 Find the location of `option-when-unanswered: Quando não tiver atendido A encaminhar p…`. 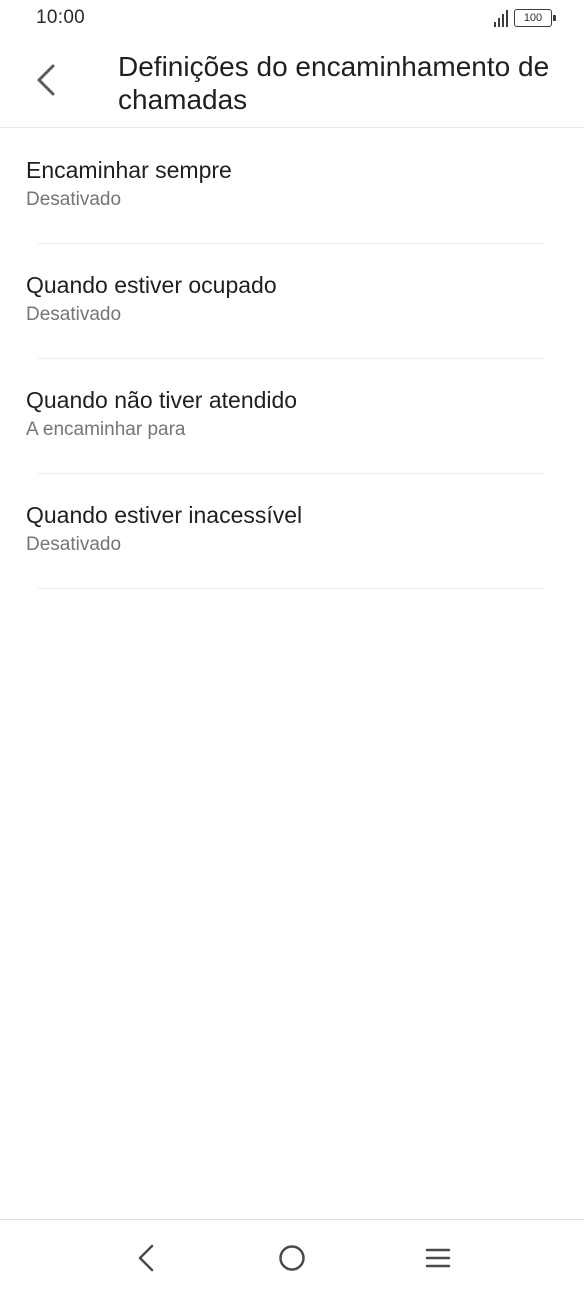

option-when-unanswered: Quando não tiver atendido A encaminhar p… is located at coordinates (292, 416).